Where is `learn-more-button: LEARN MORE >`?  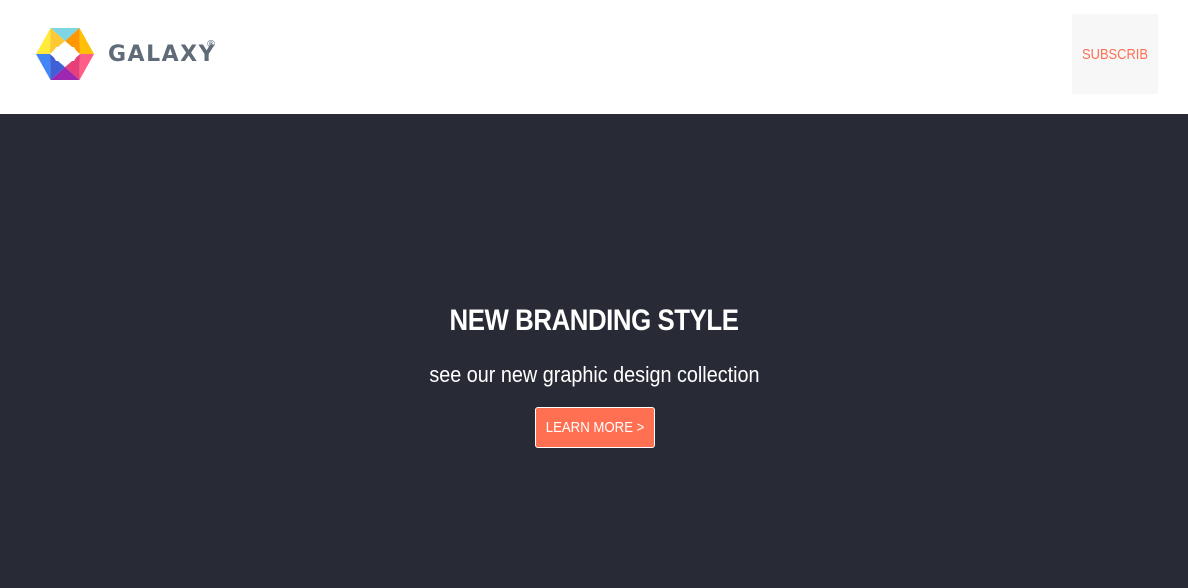 learn-more-button: LEARN MORE > is located at coordinates (595, 427).